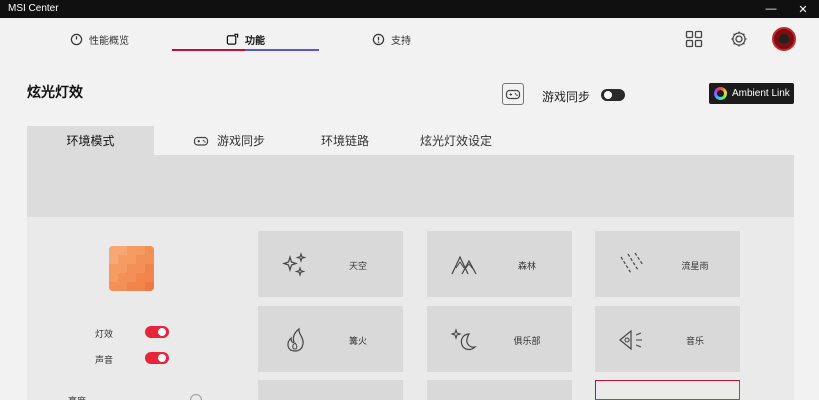 The height and width of the screenshot is (400, 819). What do you see at coordinates (357, 341) in the screenshot?
I see `scene-card-label: 篝火` at bounding box center [357, 341].